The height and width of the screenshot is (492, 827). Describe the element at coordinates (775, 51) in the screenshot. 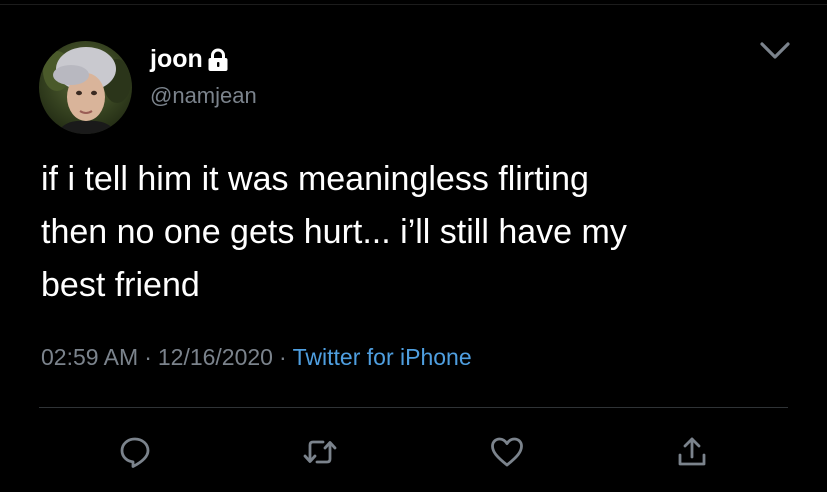

I see `chevron-down-icon` at that location.